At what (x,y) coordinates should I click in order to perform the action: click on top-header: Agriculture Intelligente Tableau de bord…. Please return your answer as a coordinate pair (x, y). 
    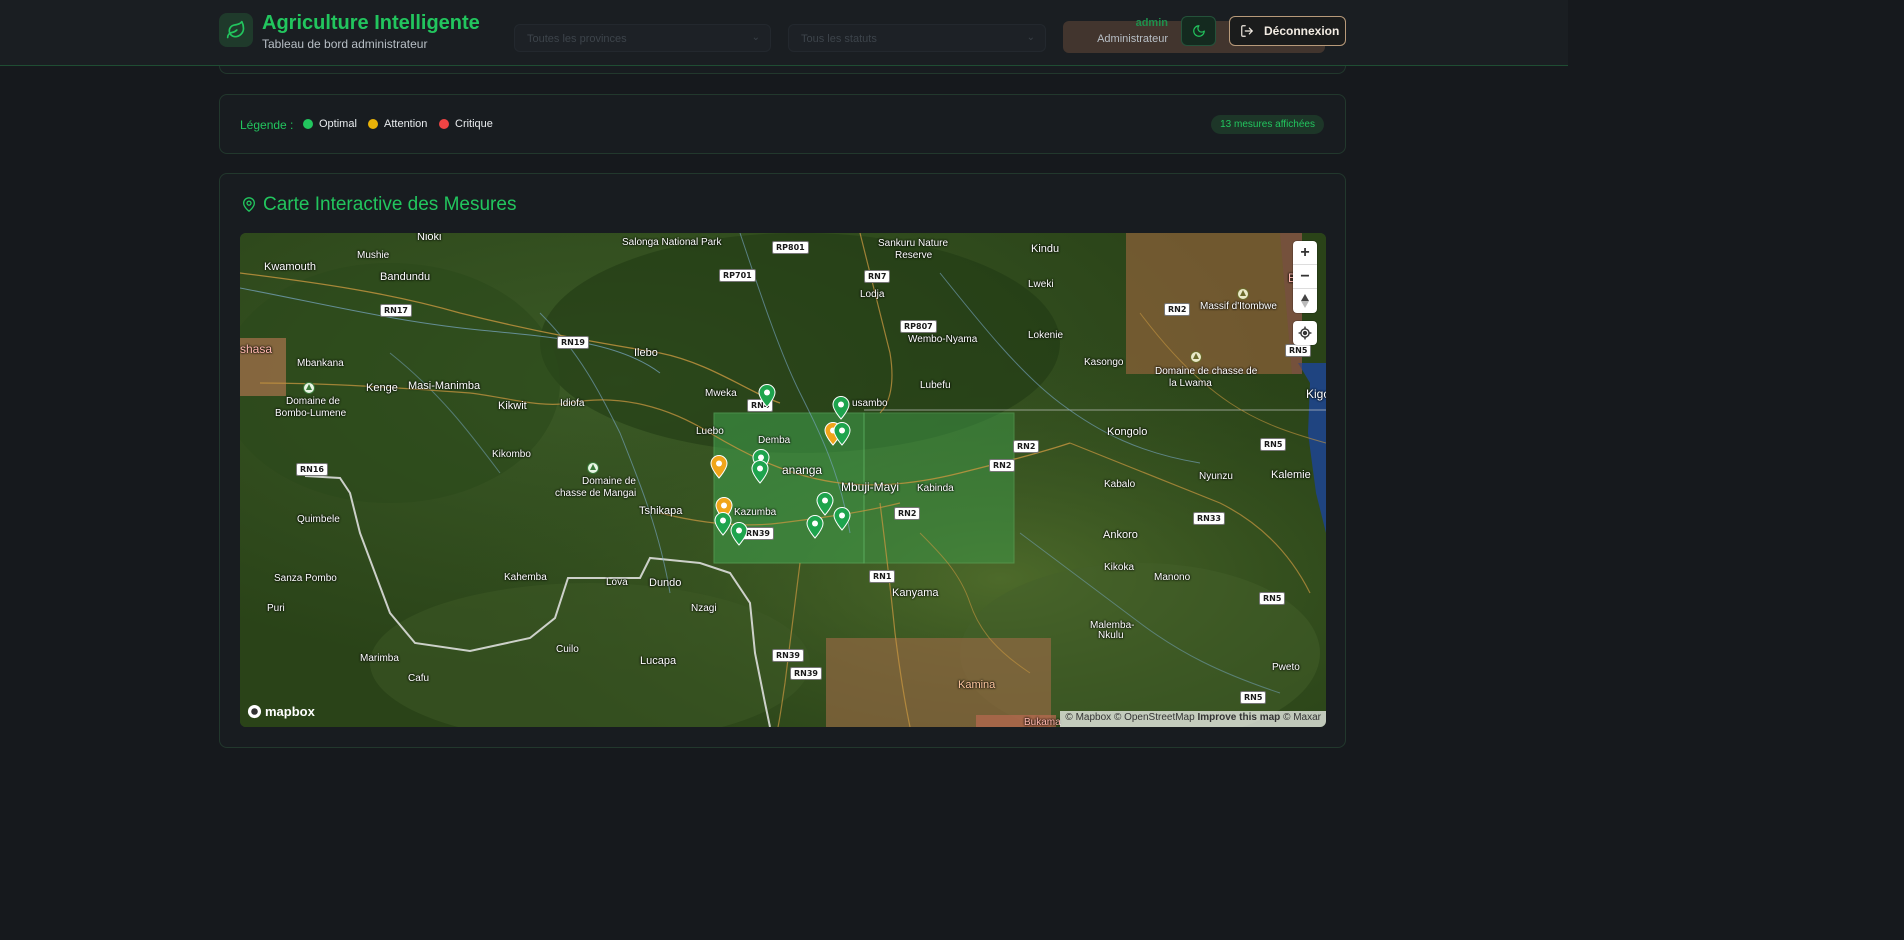
    Looking at the image, I should click on (784, 33).